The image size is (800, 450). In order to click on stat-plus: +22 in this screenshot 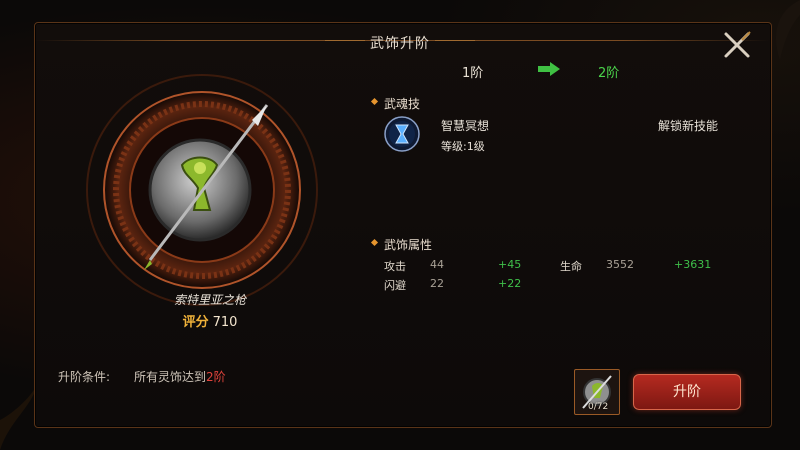, I will do `click(510, 283)`.